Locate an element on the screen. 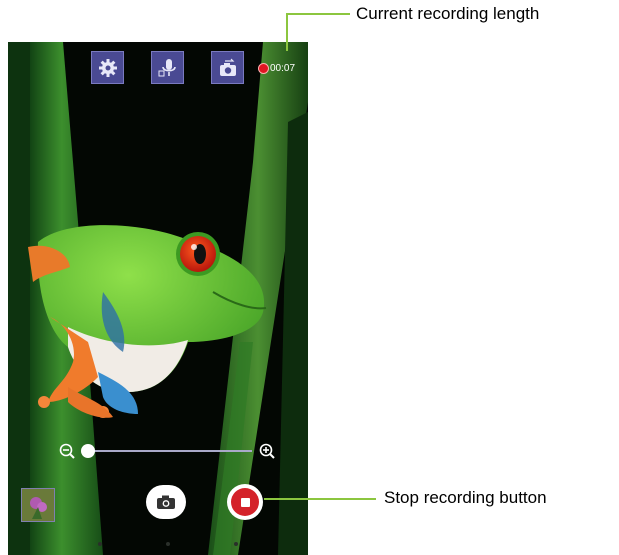 The height and width of the screenshot is (555, 619). audio-button is located at coordinates (167, 67).